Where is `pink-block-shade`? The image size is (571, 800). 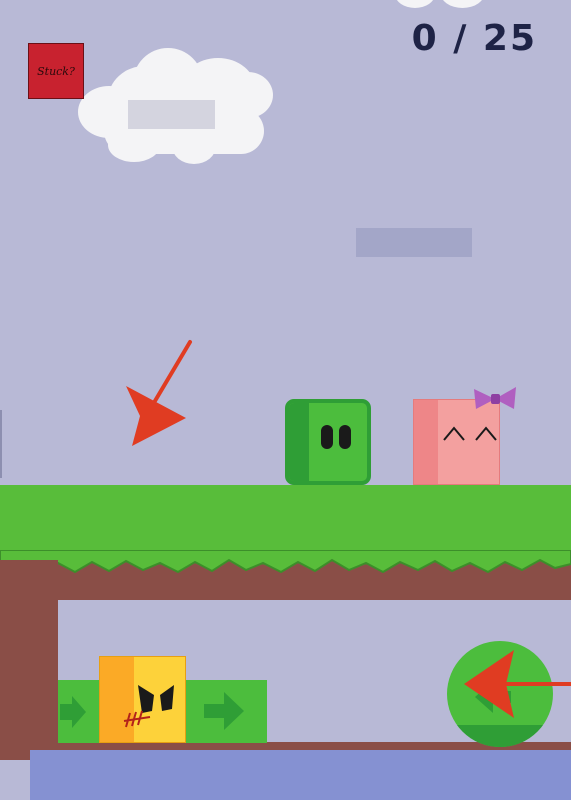
pink-block-shade is located at coordinates (426, 442).